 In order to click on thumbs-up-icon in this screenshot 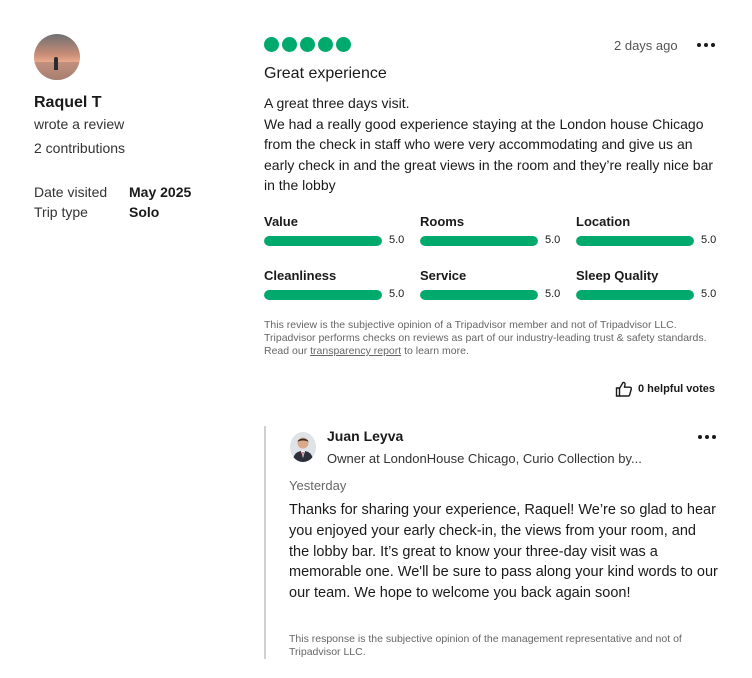, I will do `click(624, 389)`.